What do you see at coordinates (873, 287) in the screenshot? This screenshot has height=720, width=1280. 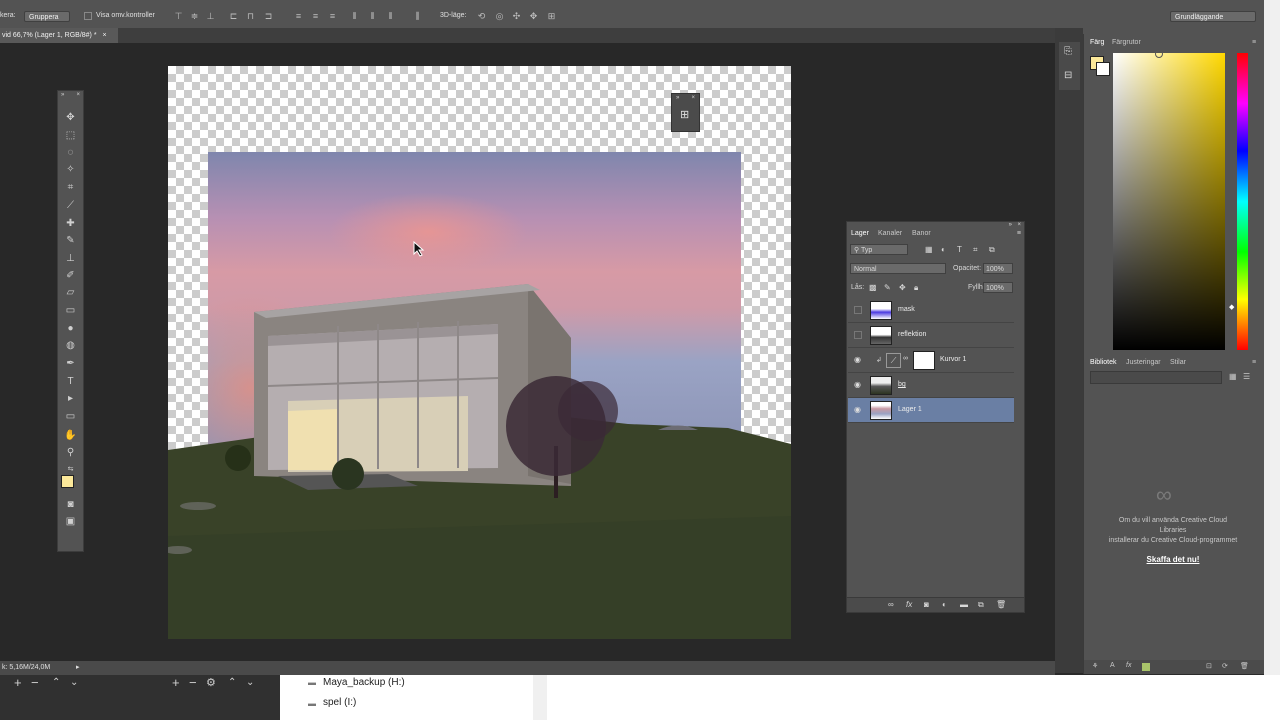 I see `lock-transparent-icon: ▩` at bounding box center [873, 287].